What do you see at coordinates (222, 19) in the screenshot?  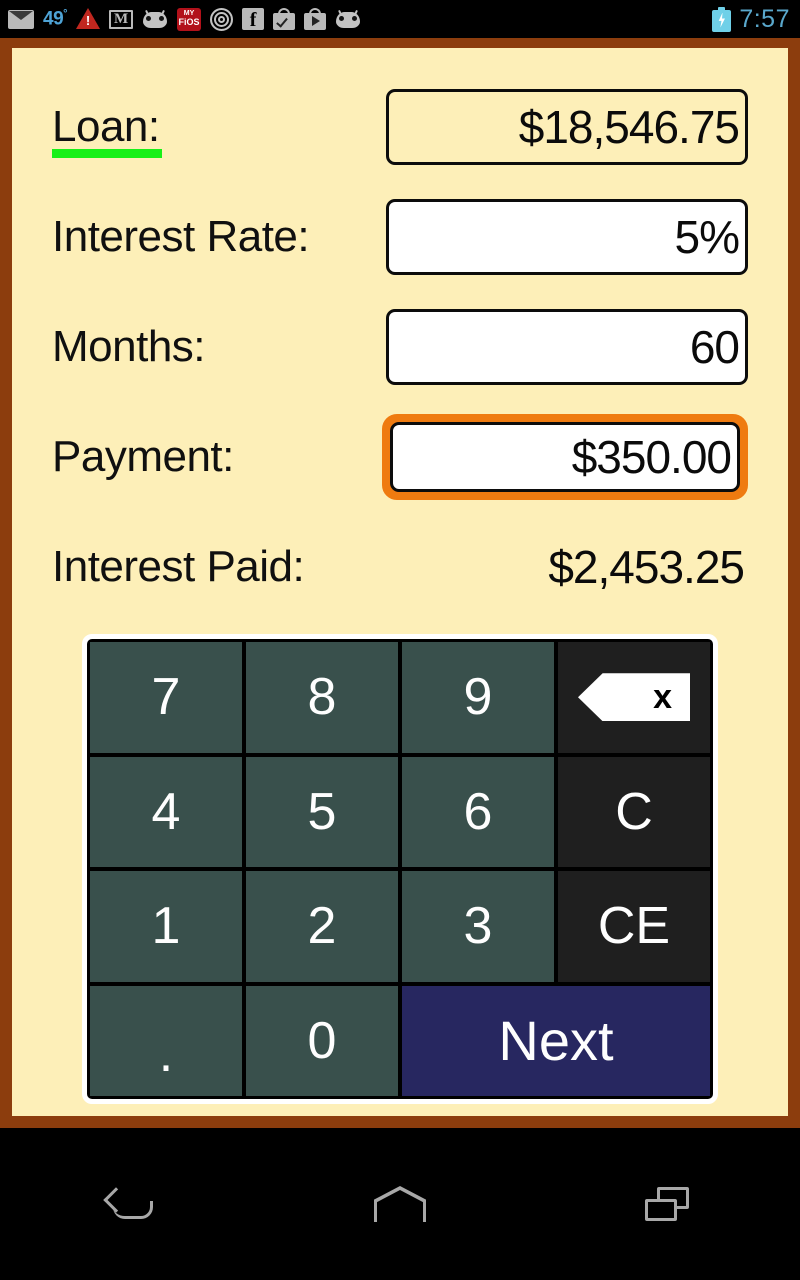 I see `rings-icon` at bounding box center [222, 19].